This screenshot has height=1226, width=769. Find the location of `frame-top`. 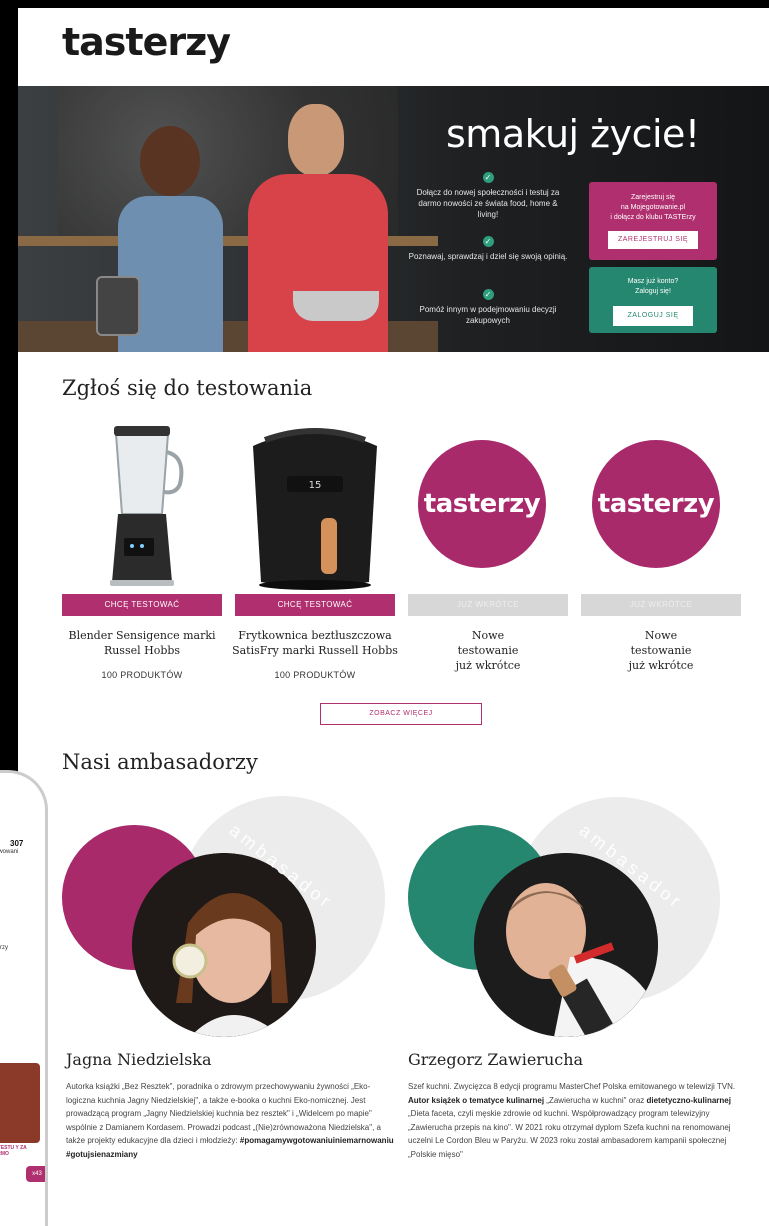

frame-top is located at coordinates (384, 4).